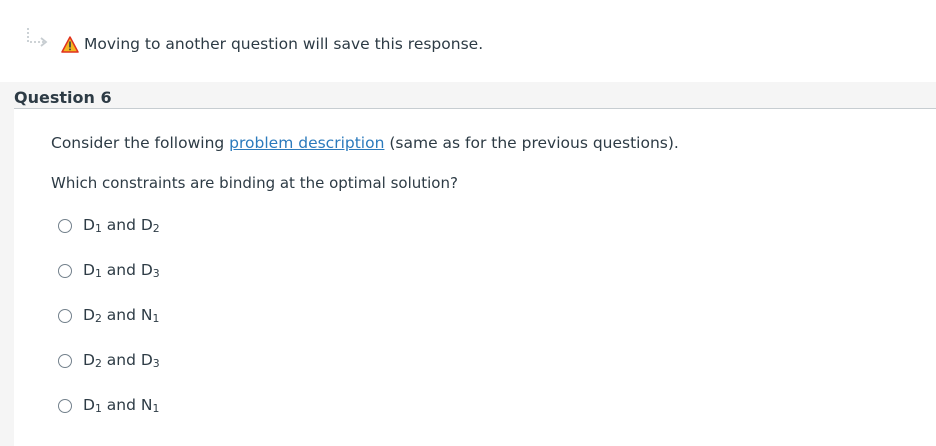 Image resolution: width=936 pixels, height=446 pixels. Describe the element at coordinates (121, 360) in the screenshot. I see `answer-label: D2 and D3` at that location.